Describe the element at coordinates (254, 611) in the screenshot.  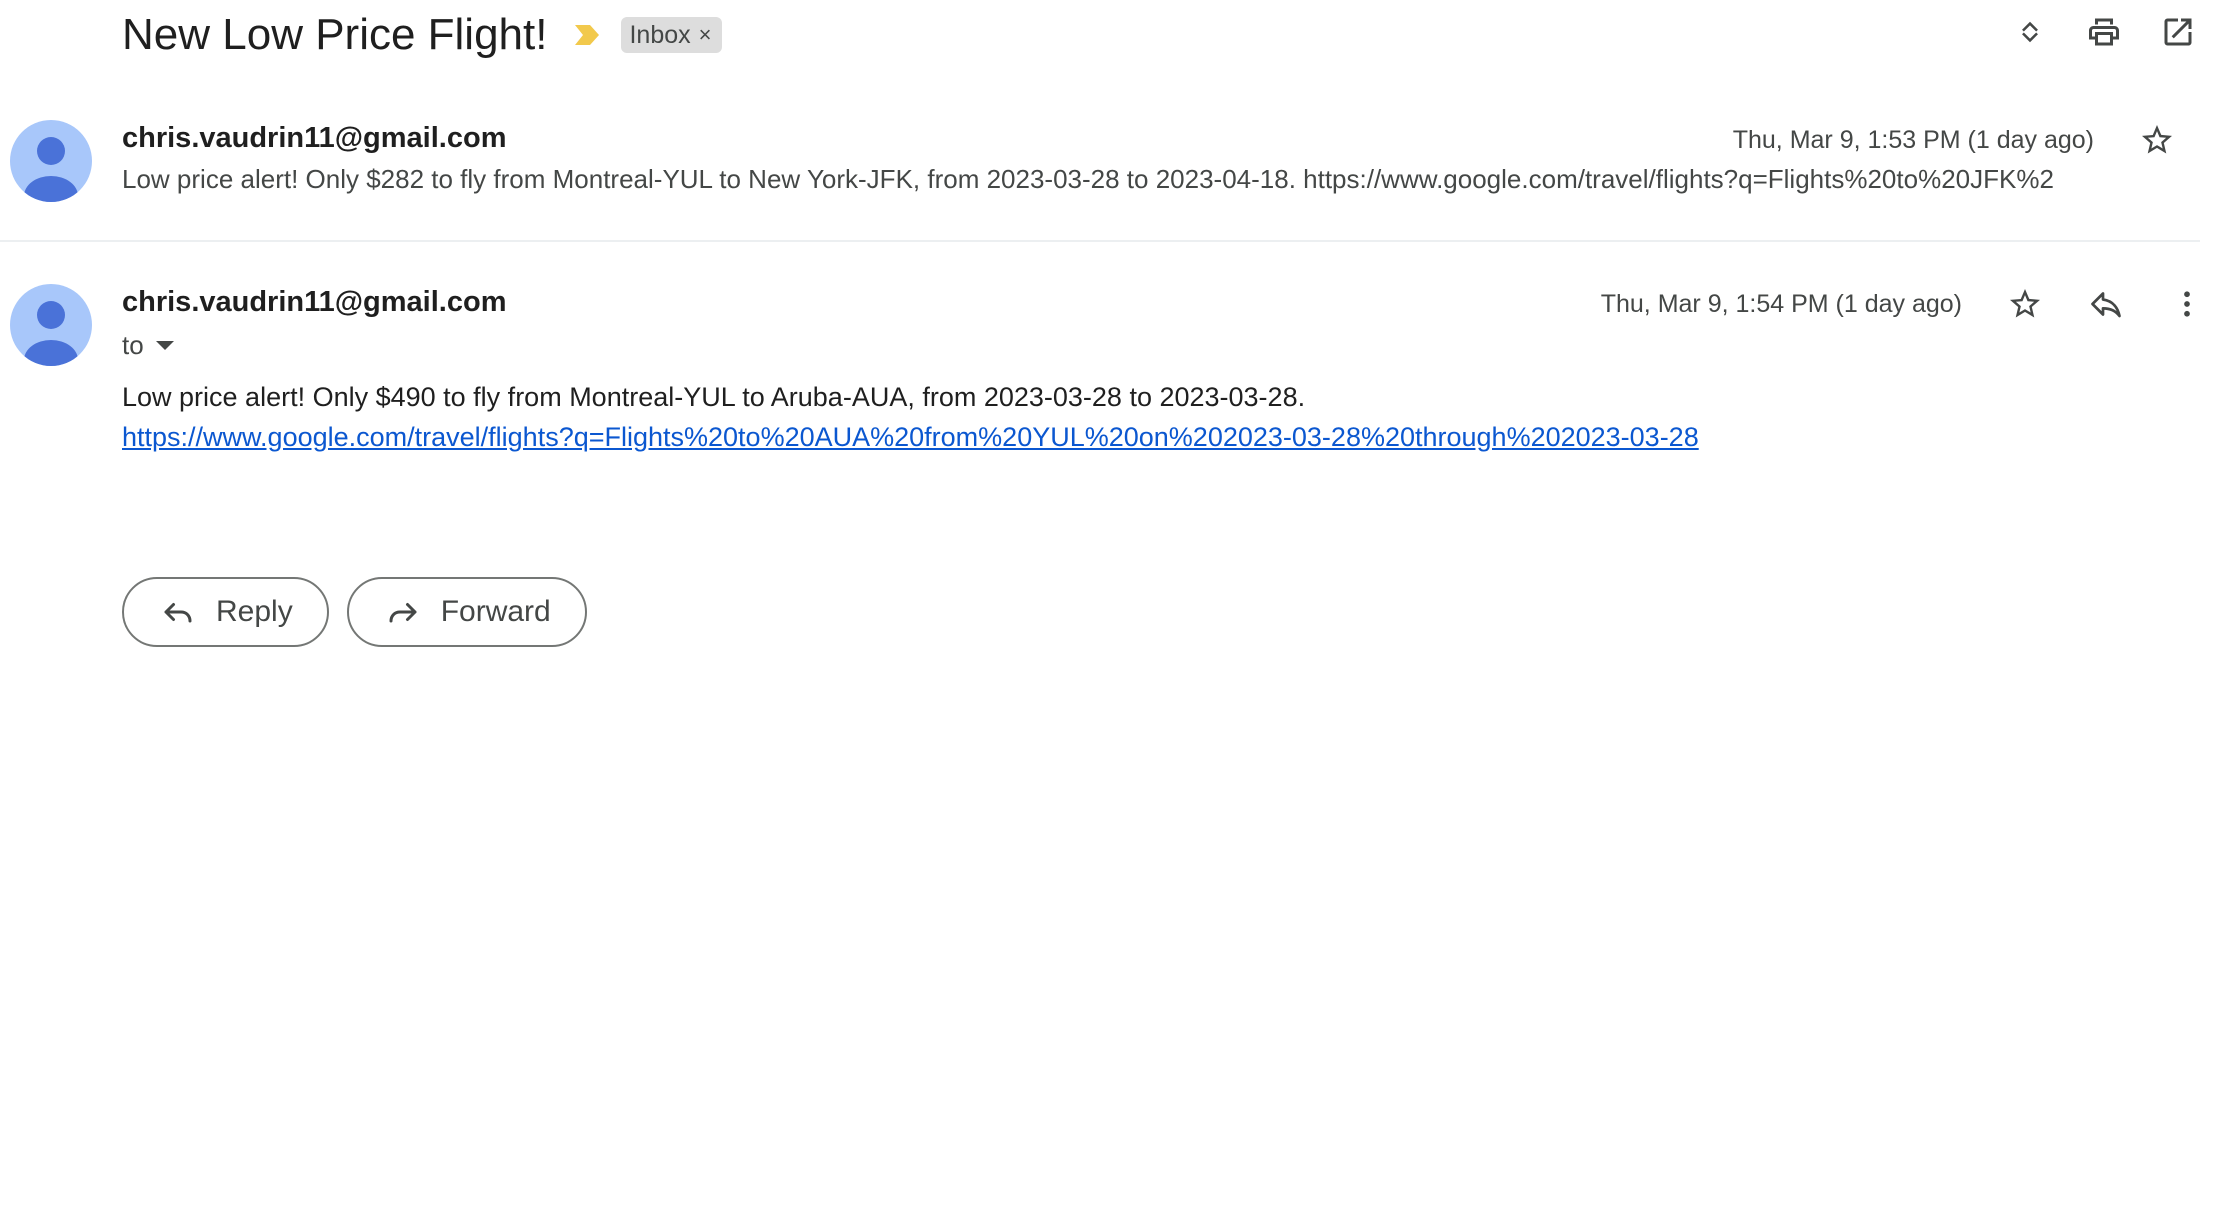
I see `reply-label: Reply` at that location.